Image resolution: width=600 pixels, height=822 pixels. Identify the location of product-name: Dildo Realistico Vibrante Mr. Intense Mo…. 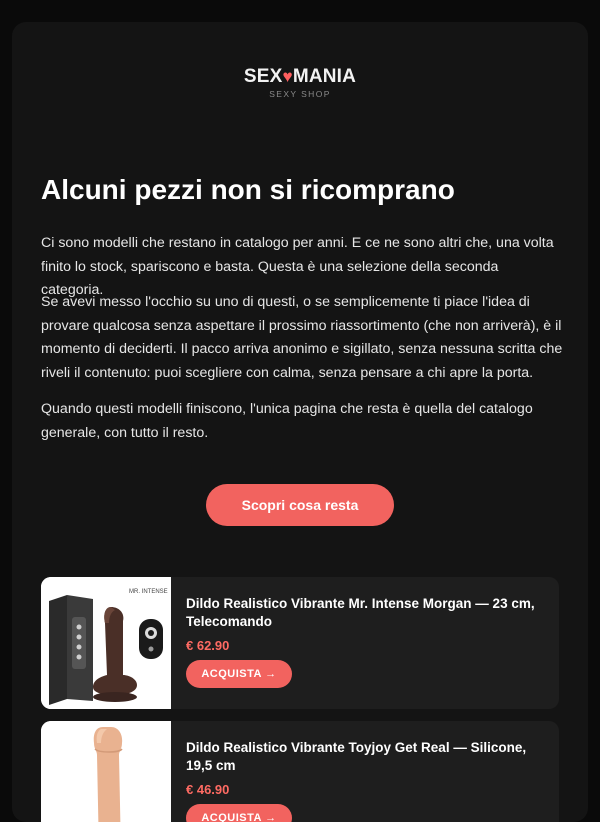
(361, 613).